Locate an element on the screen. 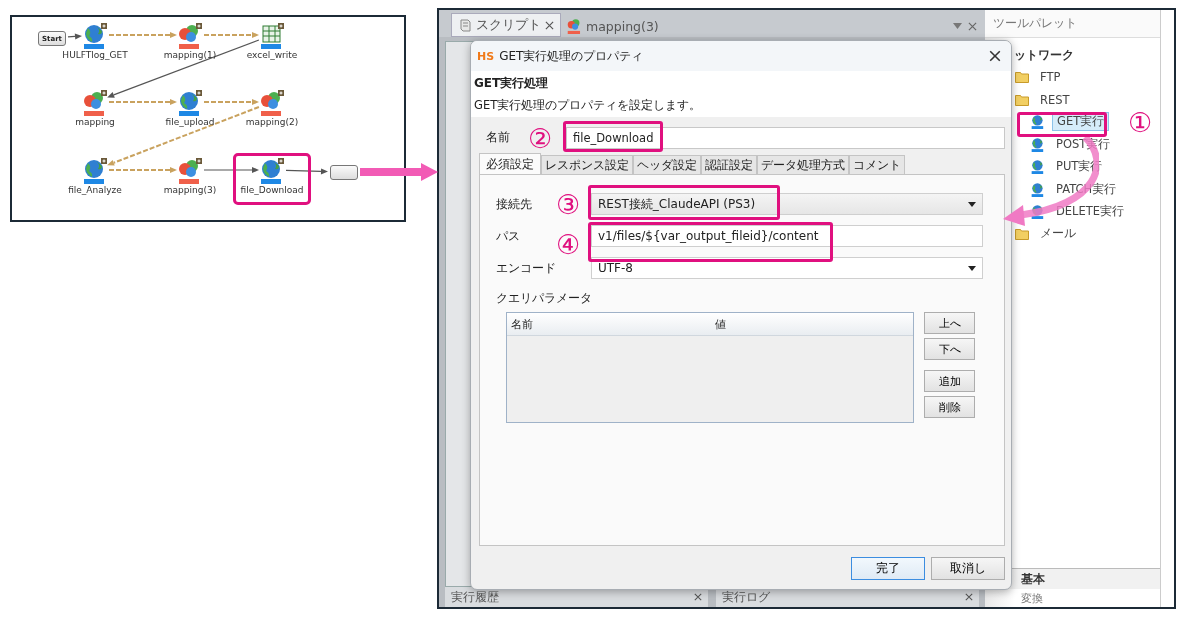 This screenshot has width=1198, height=628. tab: コメント is located at coordinates (877, 164).